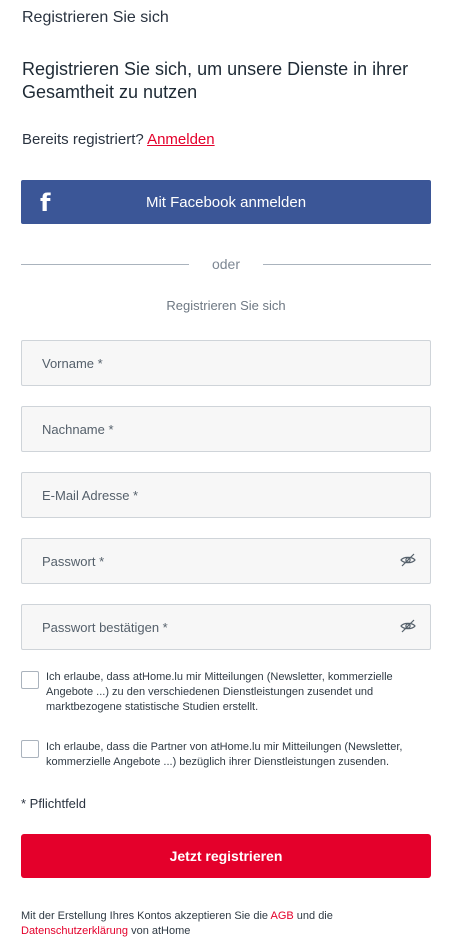  I want to click on divider-left, so click(105, 264).